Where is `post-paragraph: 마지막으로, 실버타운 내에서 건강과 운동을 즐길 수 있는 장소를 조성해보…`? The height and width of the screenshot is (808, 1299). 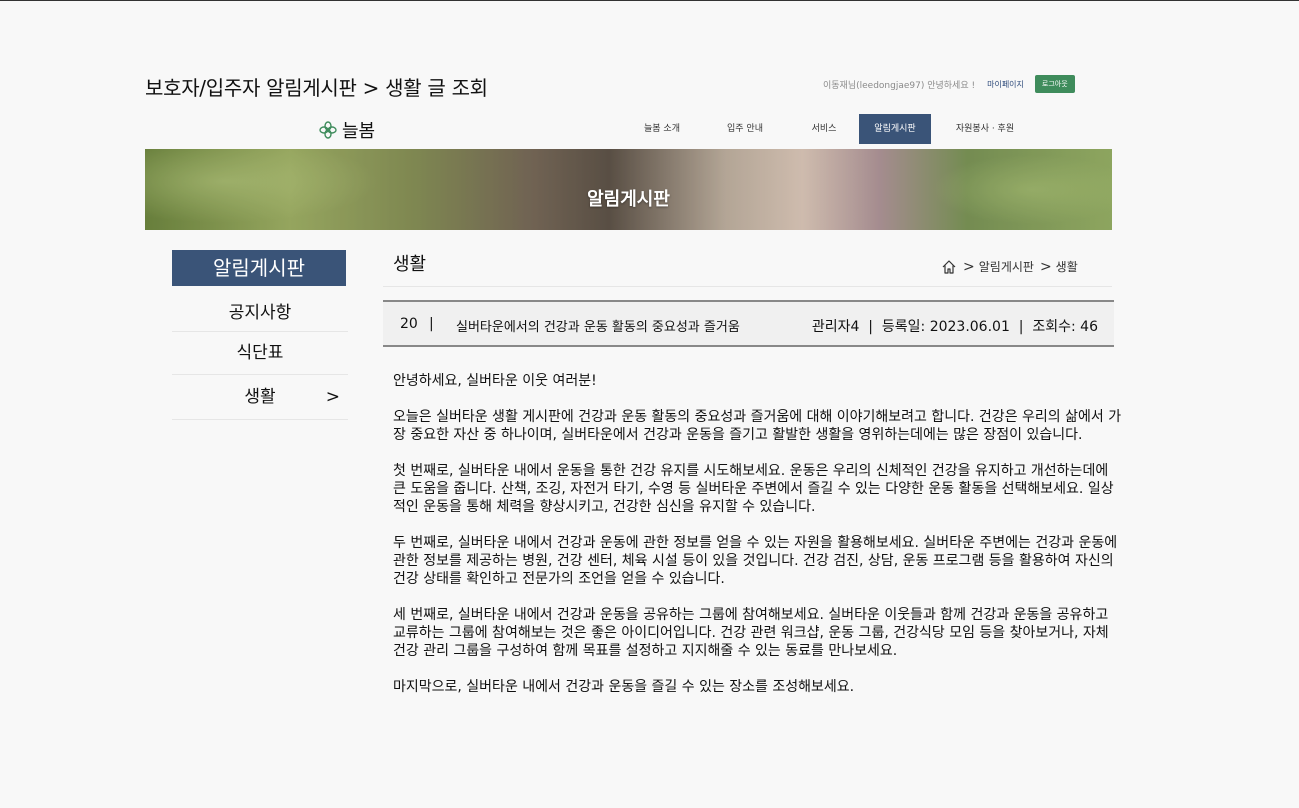 post-paragraph: 마지막으로, 실버타운 내에서 건강과 운동을 즐길 수 있는 장소를 조성해보… is located at coordinates (624, 687).